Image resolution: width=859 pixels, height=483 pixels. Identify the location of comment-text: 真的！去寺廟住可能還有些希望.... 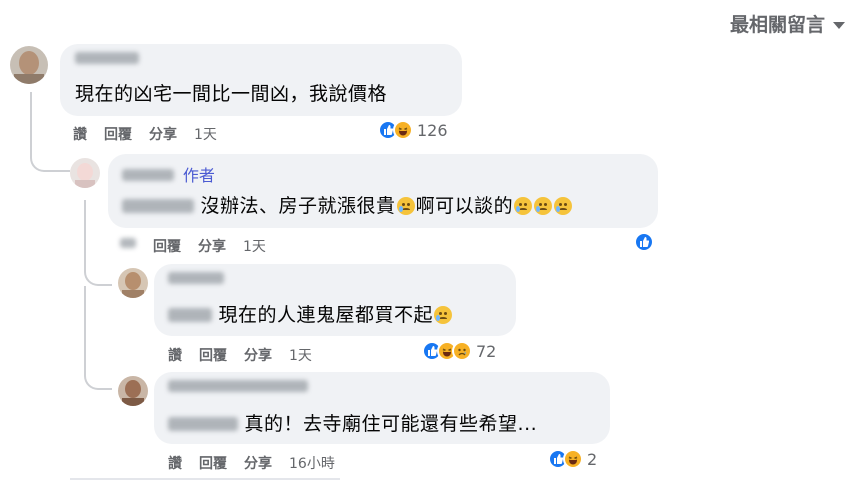
(352, 422).